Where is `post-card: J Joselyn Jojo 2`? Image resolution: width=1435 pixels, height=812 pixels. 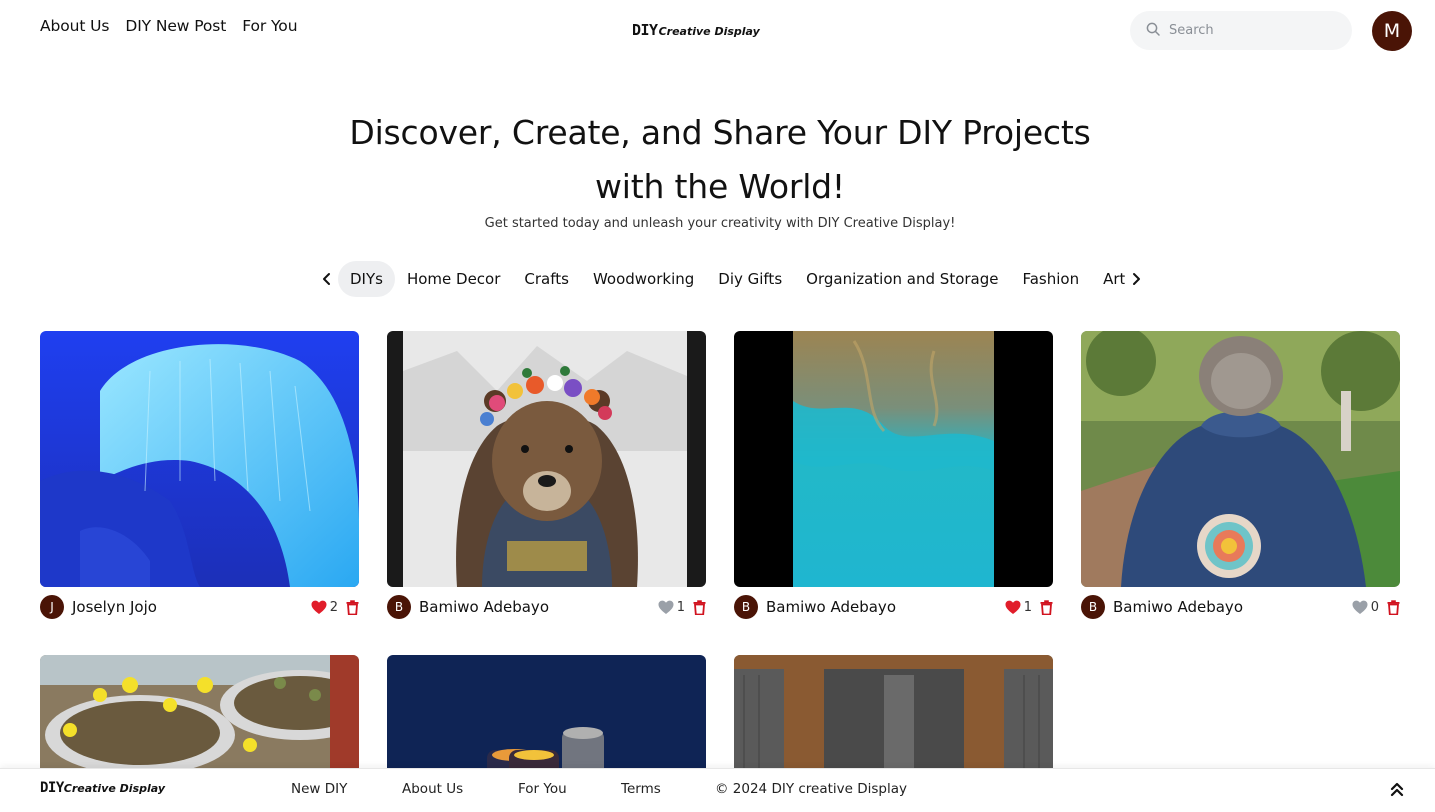
post-card: J Joselyn Jojo 2 is located at coordinates (199, 475).